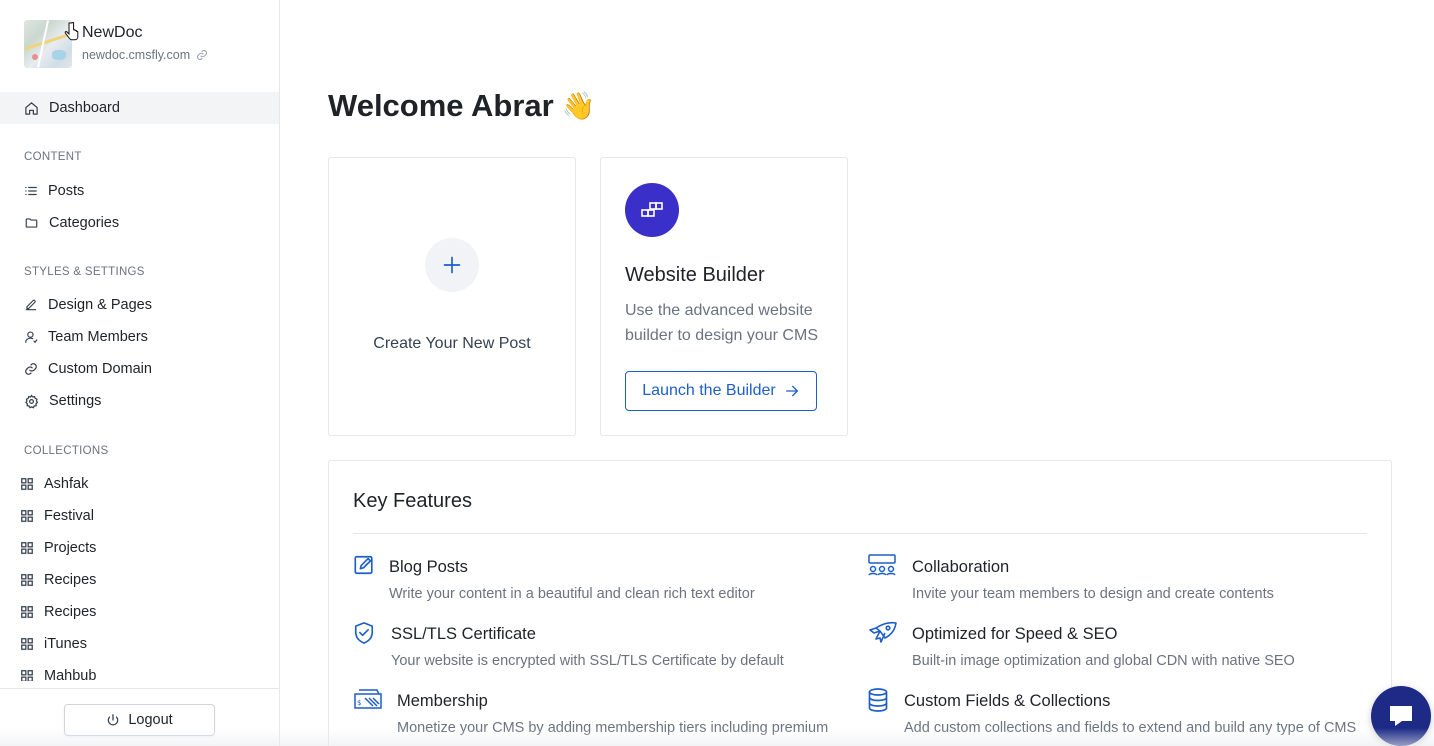 The height and width of the screenshot is (746, 1434). I want to click on feature-title: Optimized for Speed & SEO, so click(1015, 634).